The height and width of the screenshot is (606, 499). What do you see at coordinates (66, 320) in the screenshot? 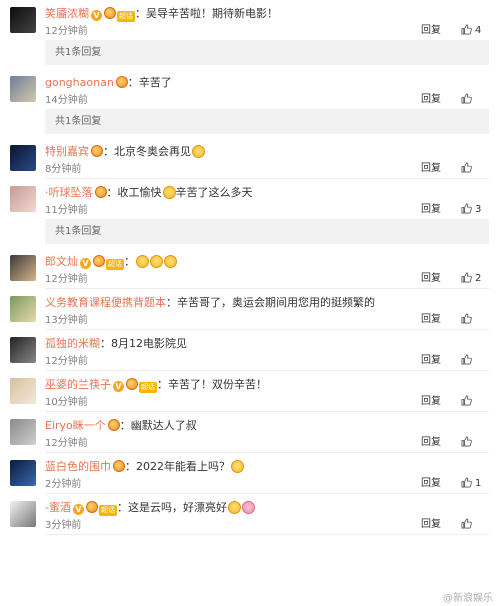
I see `comment-timestamp: 13分钟前` at bounding box center [66, 320].